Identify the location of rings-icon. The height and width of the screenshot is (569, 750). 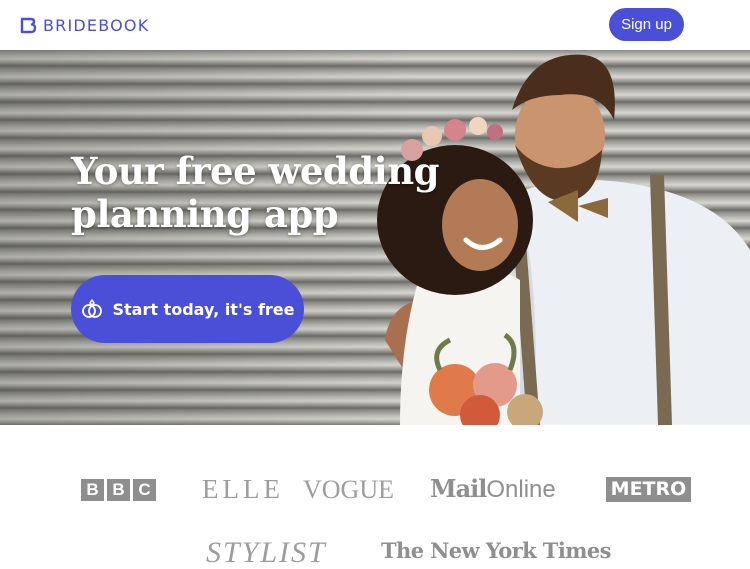
(91, 308).